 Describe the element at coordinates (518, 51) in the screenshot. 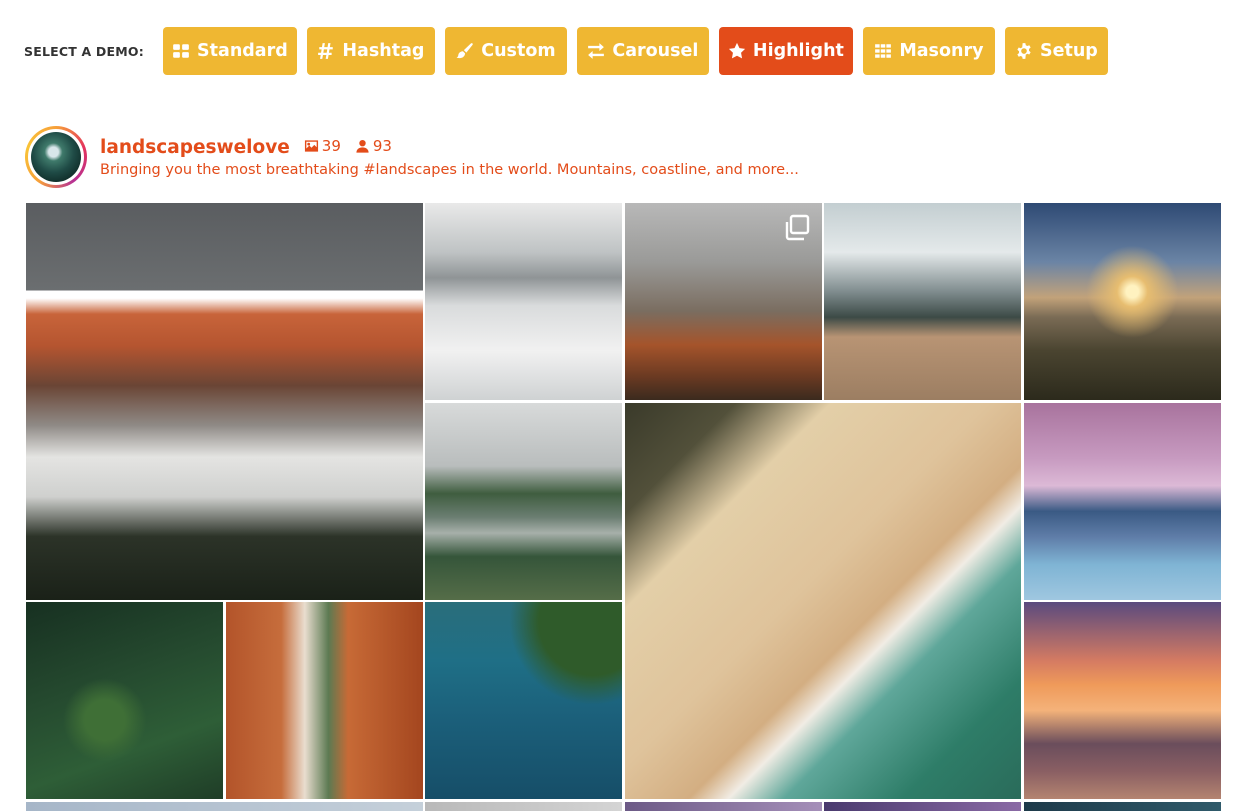

I see `demo-button-label: Custom` at that location.